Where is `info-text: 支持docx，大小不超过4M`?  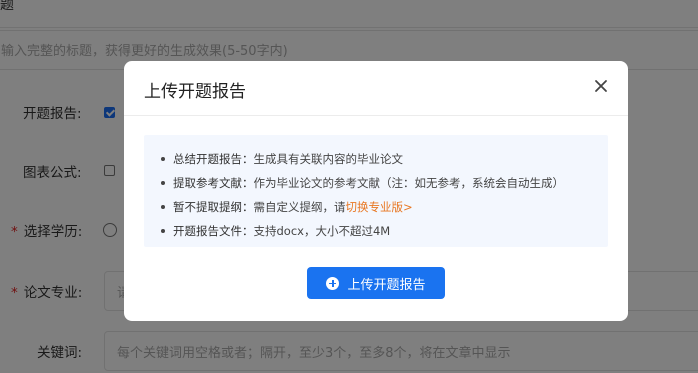
info-text: 支持docx，大小不超过4M is located at coordinates (322, 231).